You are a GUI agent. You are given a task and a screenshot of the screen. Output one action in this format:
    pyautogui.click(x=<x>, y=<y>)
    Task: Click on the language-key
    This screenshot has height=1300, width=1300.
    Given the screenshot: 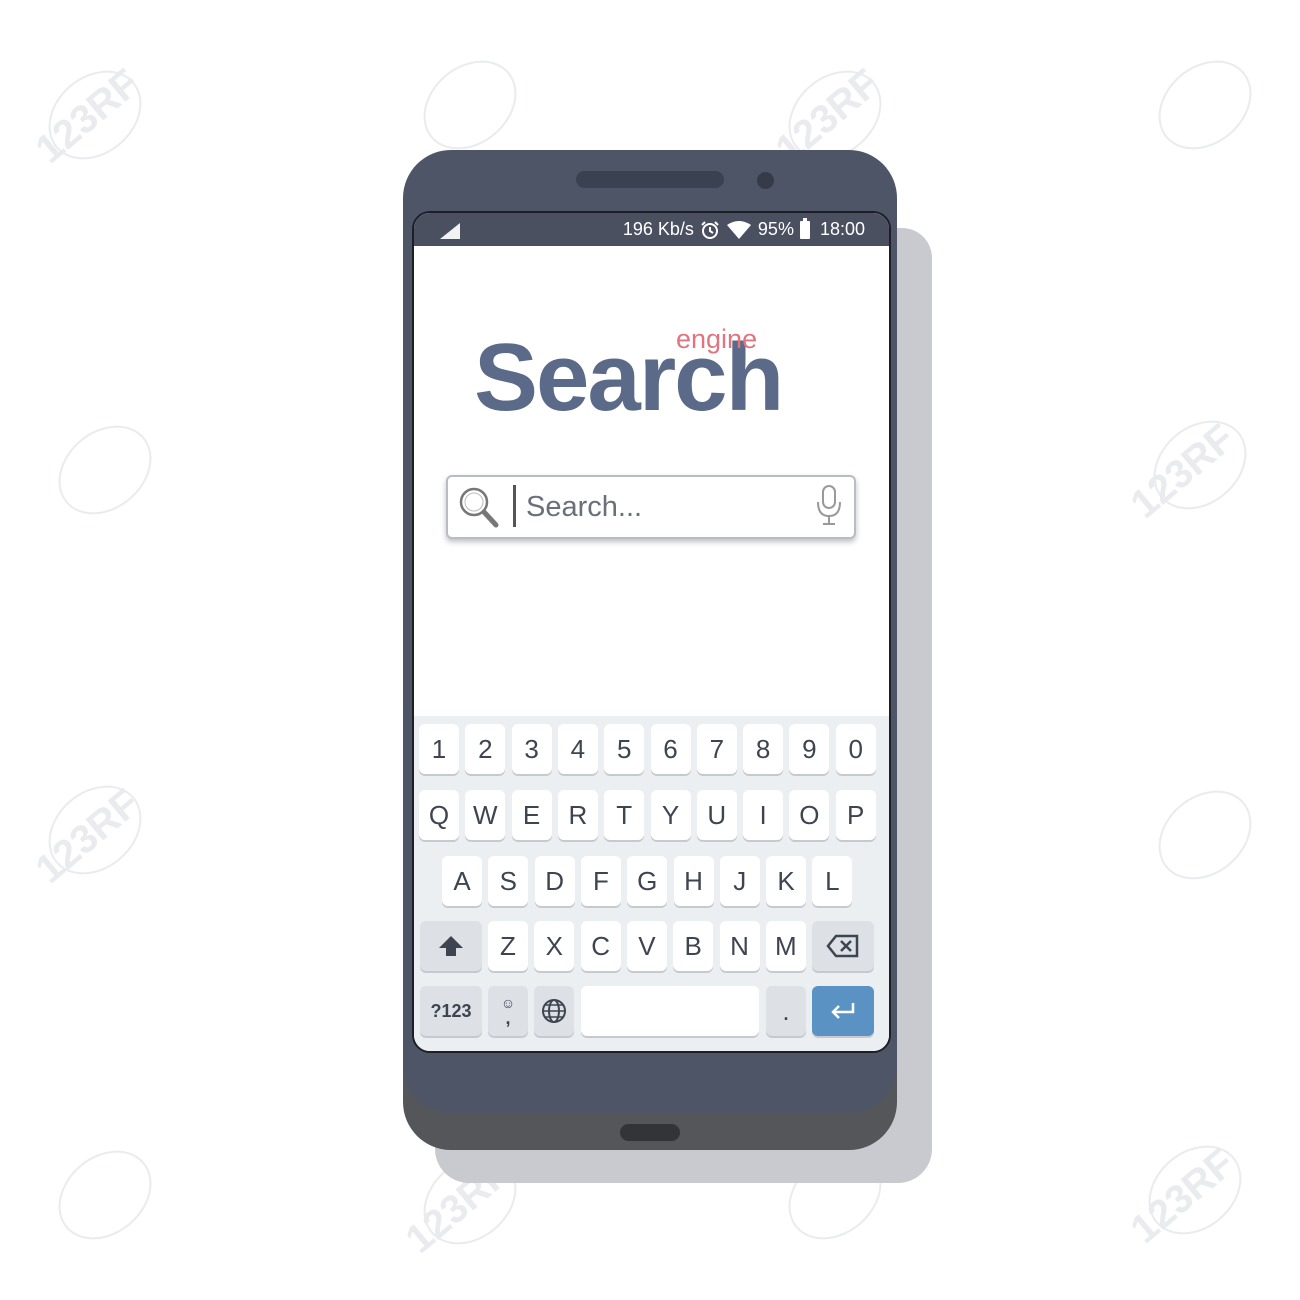 What is the action you would take?
    pyautogui.click(x=554, y=1011)
    